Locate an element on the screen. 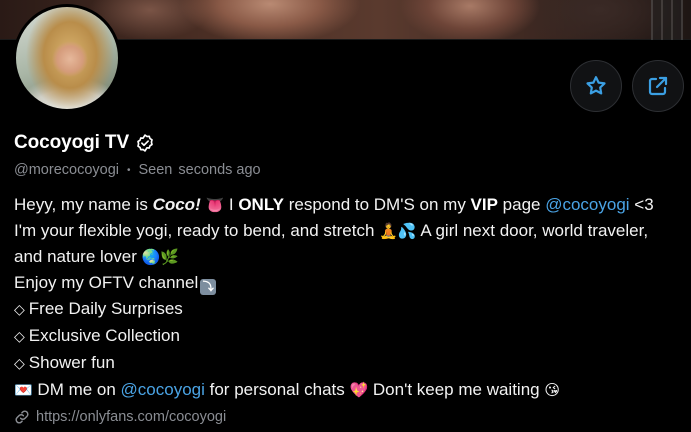  share-icon is located at coordinates (658, 86).